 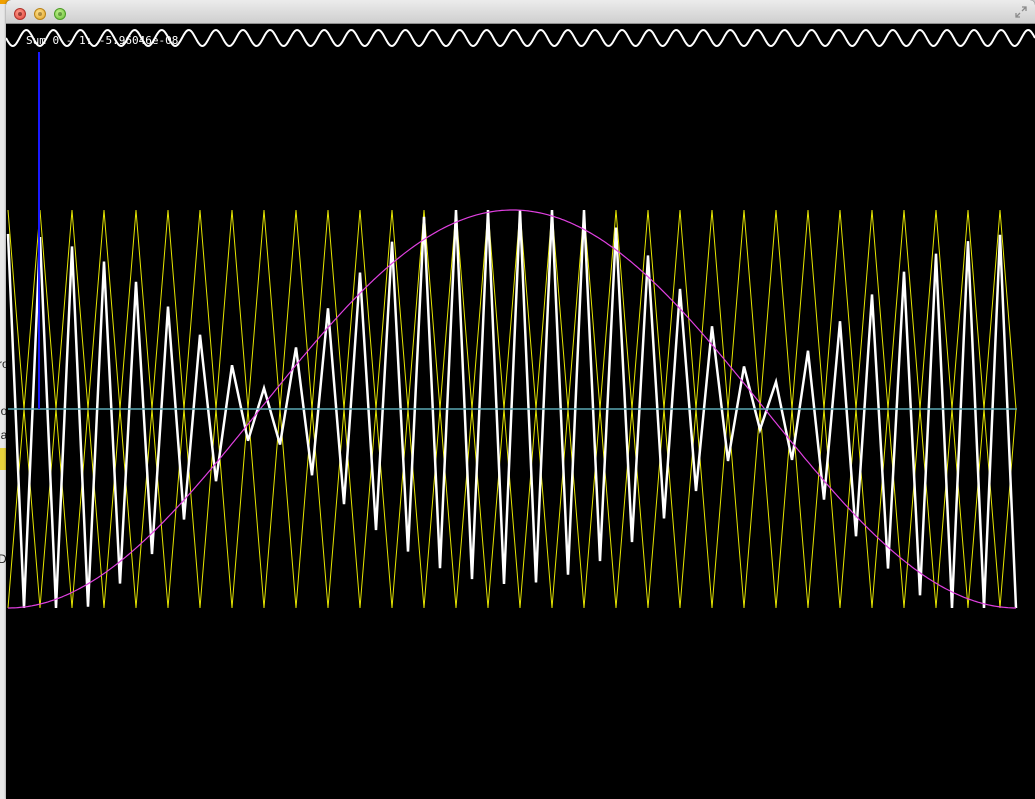 What do you see at coordinates (520, 12) in the screenshot?
I see `window-titlebar` at bounding box center [520, 12].